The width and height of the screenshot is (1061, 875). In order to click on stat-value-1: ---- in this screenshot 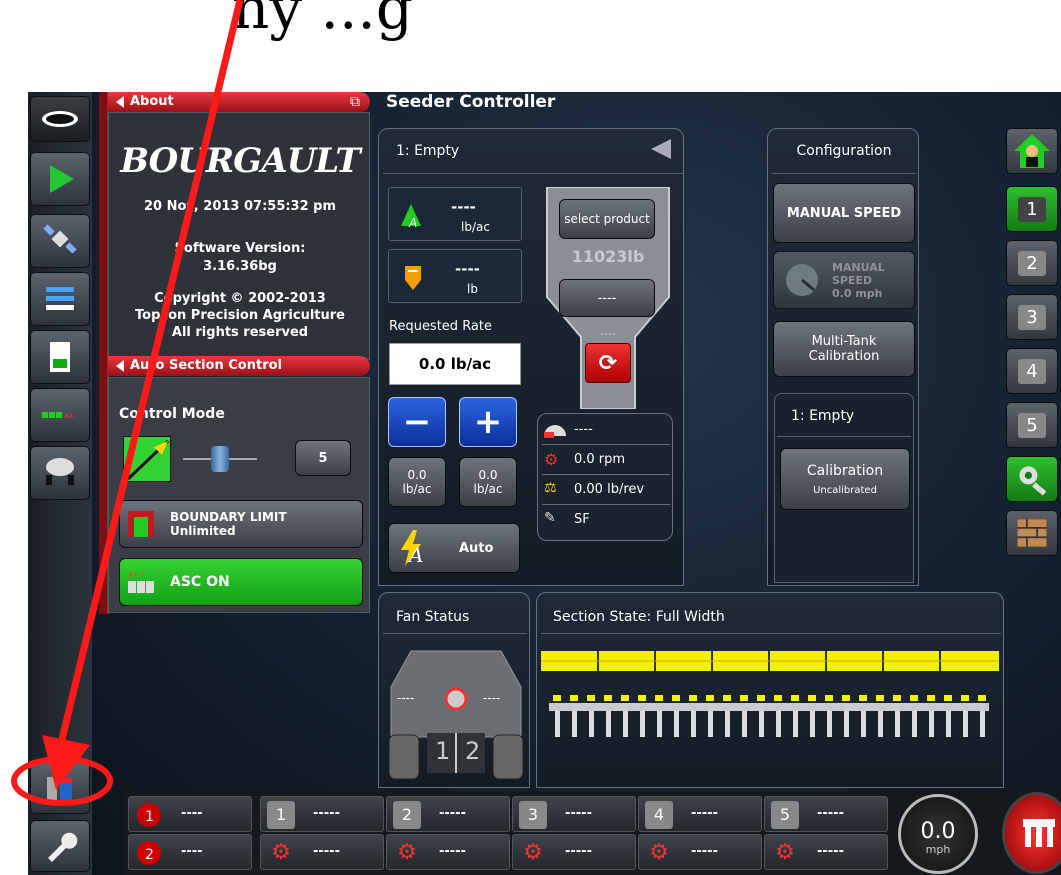, I will do `click(583, 429)`.